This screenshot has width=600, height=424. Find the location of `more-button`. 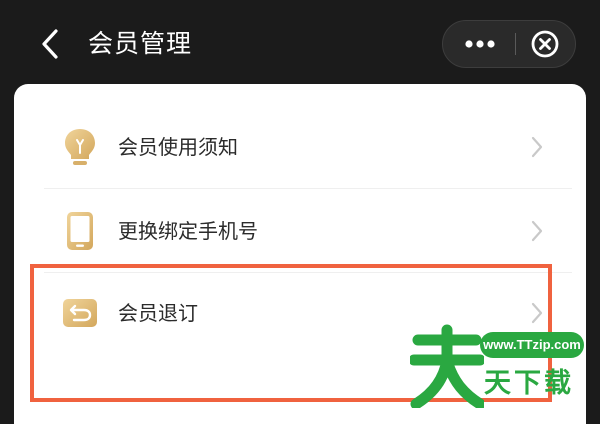

more-button is located at coordinates (480, 44).